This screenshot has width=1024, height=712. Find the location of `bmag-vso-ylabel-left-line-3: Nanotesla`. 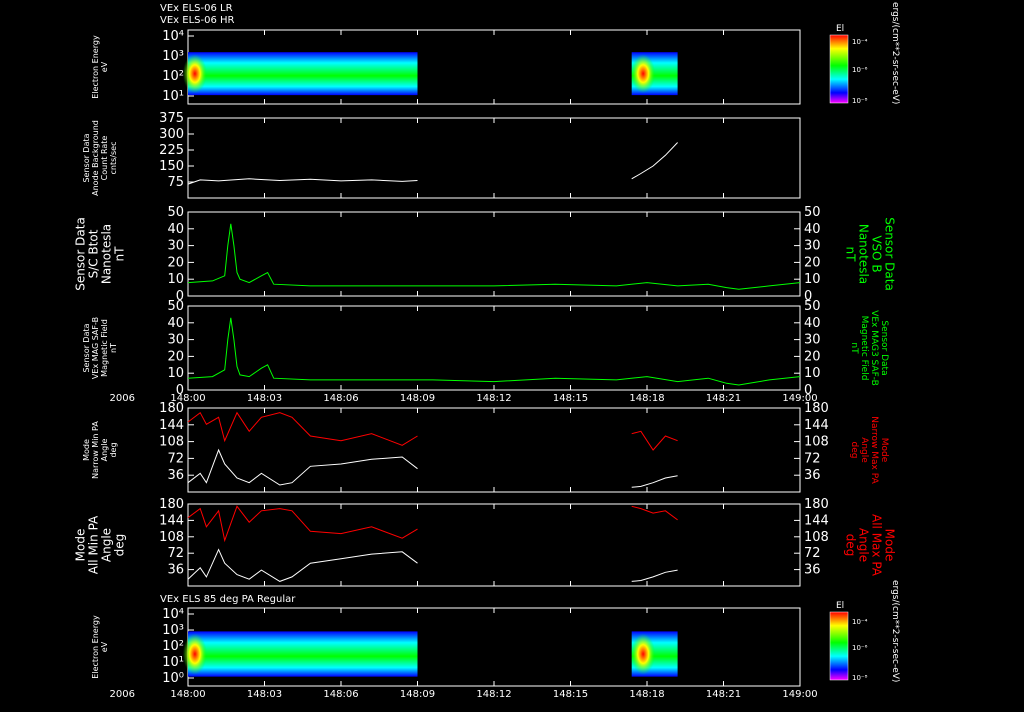

bmag-vso-ylabel-left-line-3: Nanotesla is located at coordinates (107, 254).